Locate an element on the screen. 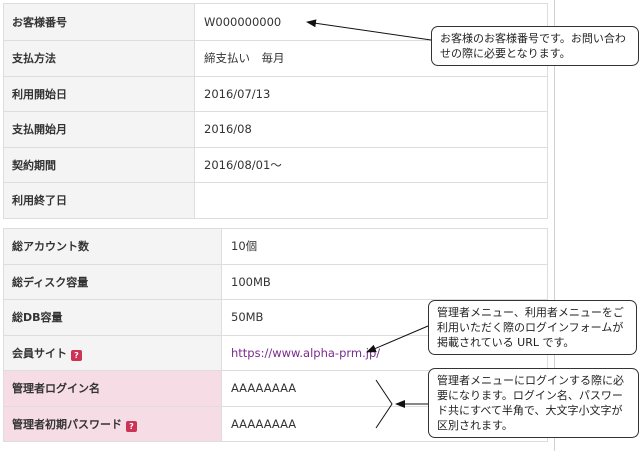 The image size is (643, 451). admin-login-name-label: 管理者ログイン名 is located at coordinates (112, 388).